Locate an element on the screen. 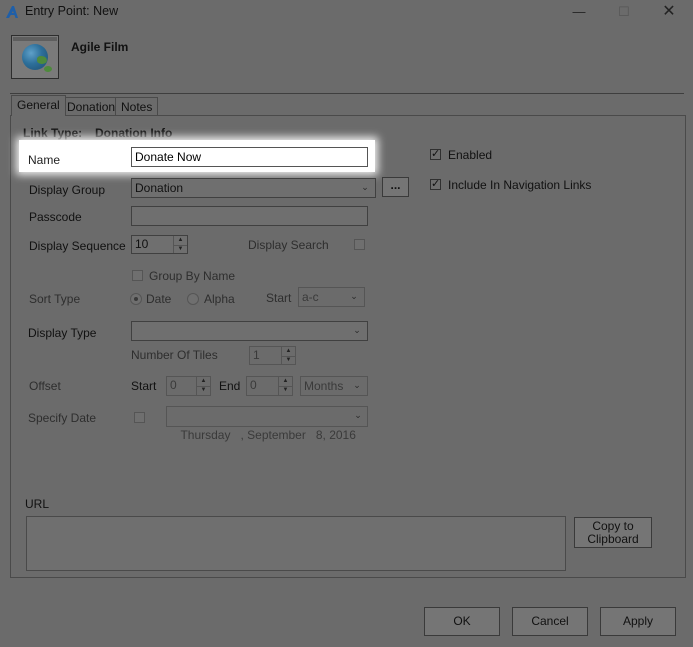  enabled-checkbox: ✓ is located at coordinates (435, 154).